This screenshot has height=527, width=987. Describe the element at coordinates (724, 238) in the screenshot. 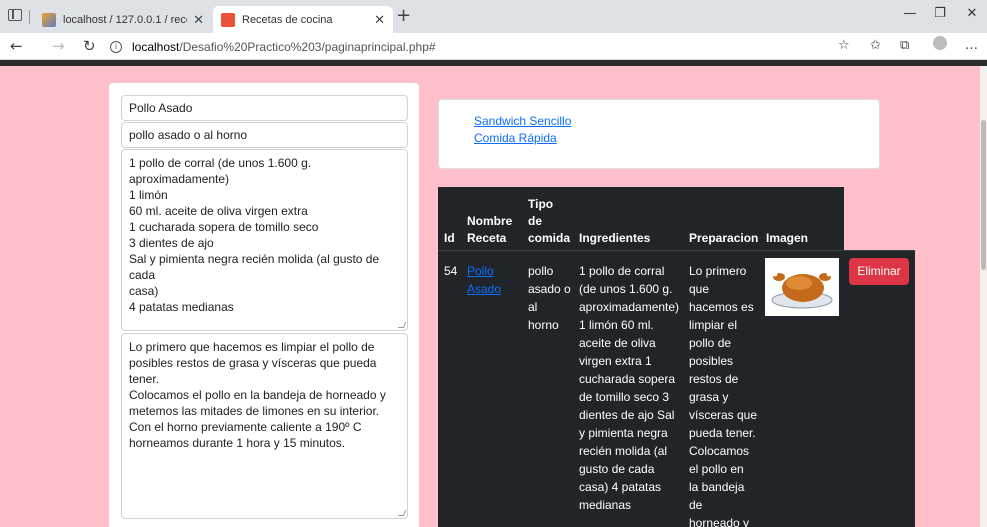

I see `header-preparation: Preparacion` at that location.